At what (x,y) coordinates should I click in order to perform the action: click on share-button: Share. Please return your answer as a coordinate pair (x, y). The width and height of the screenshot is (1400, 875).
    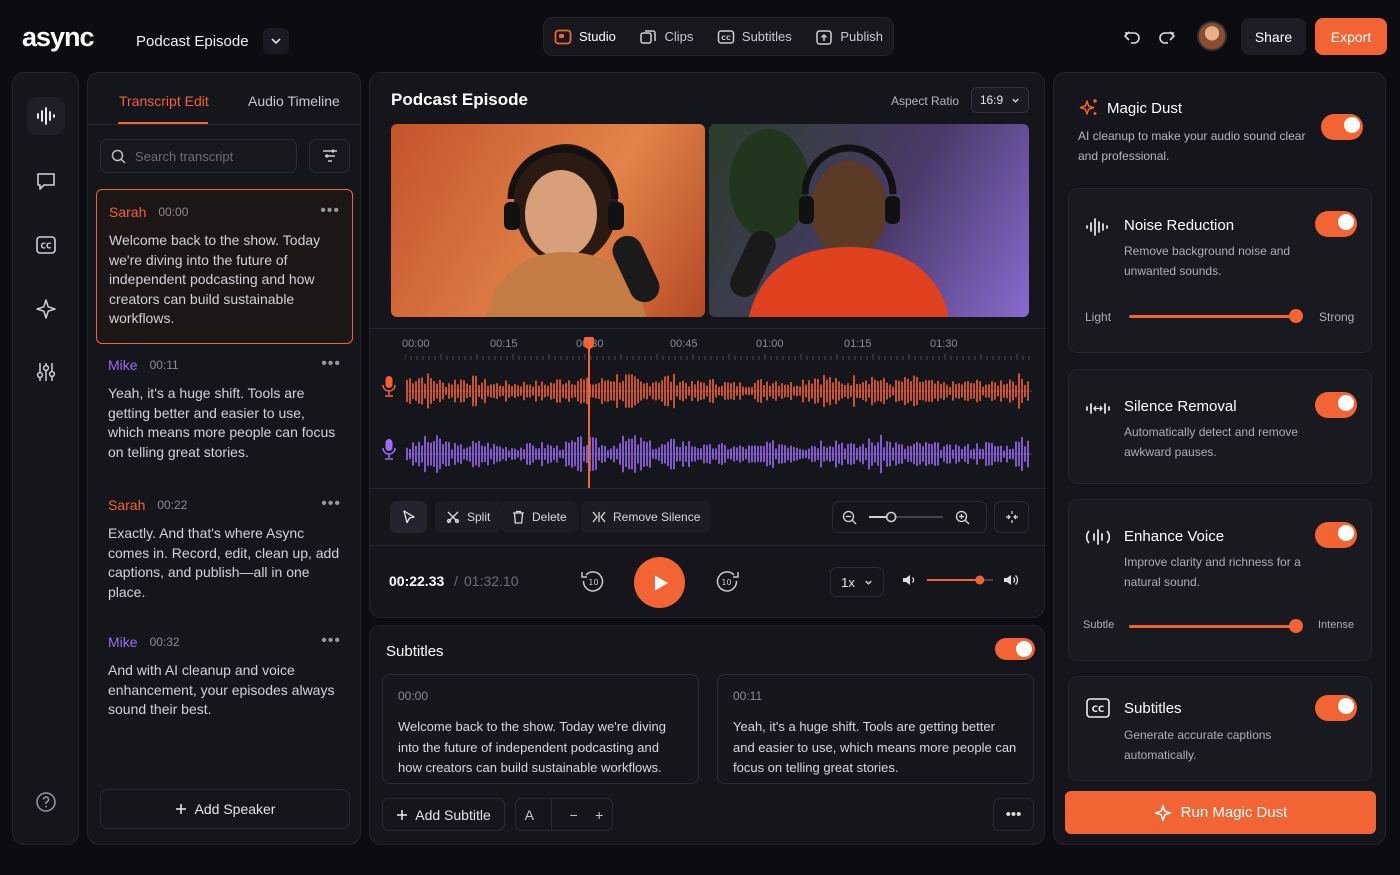
    Looking at the image, I should click on (1273, 36).